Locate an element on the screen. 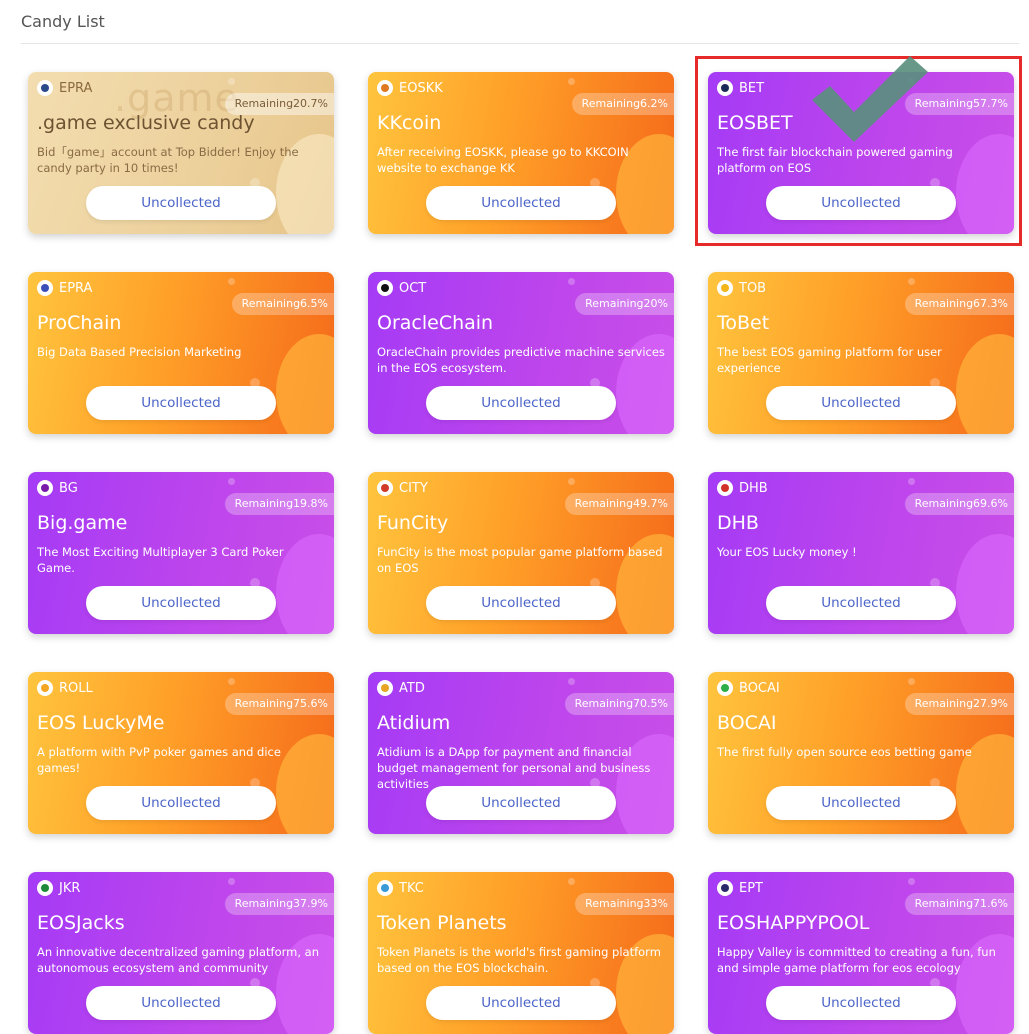  remaining-badge: Remaining71.6% is located at coordinates (959, 904).